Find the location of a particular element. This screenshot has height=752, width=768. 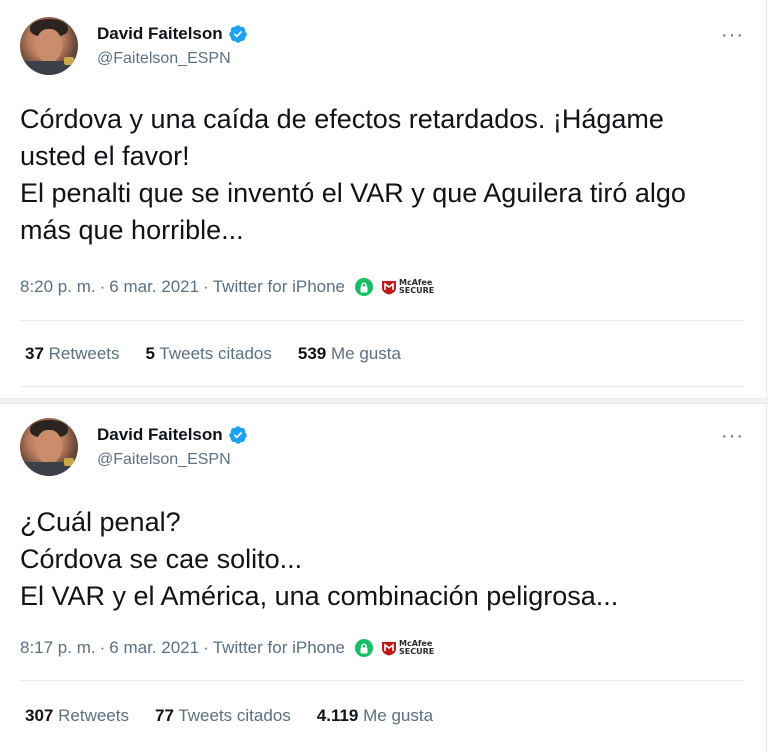

retweets-stat: 307 Retweets is located at coordinates (77, 716).